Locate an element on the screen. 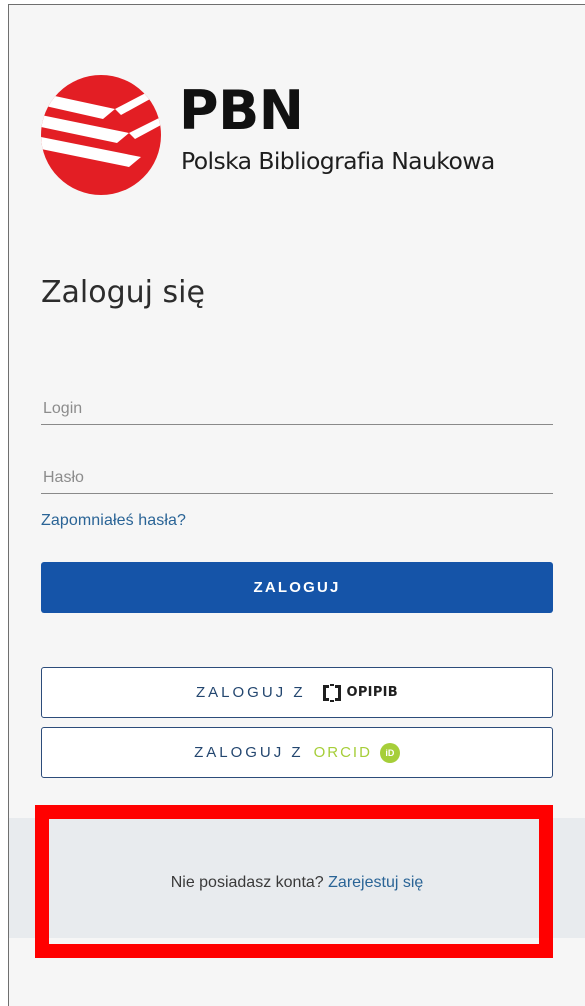 This screenshot has height=1006, width=585. login-input is located at coordinates (297, 409).